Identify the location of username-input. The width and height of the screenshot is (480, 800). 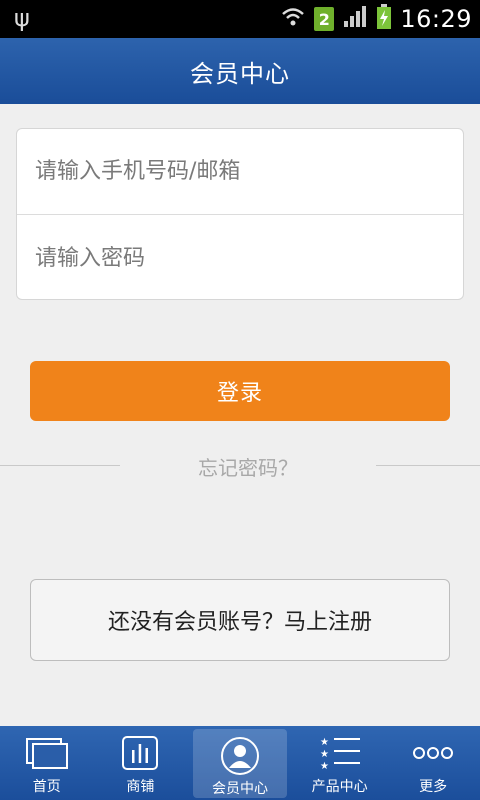
(245, 171).